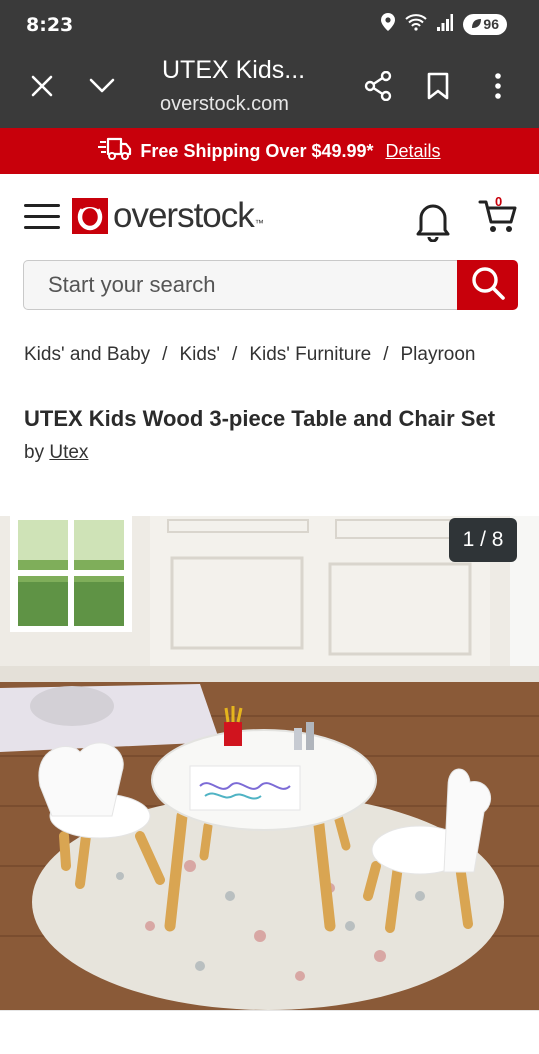  What do you see at coordinates (310, 355) in the screenshot?
I see `breadcrumb-item: Kids' Furniture` at bounding box center [310, 355].